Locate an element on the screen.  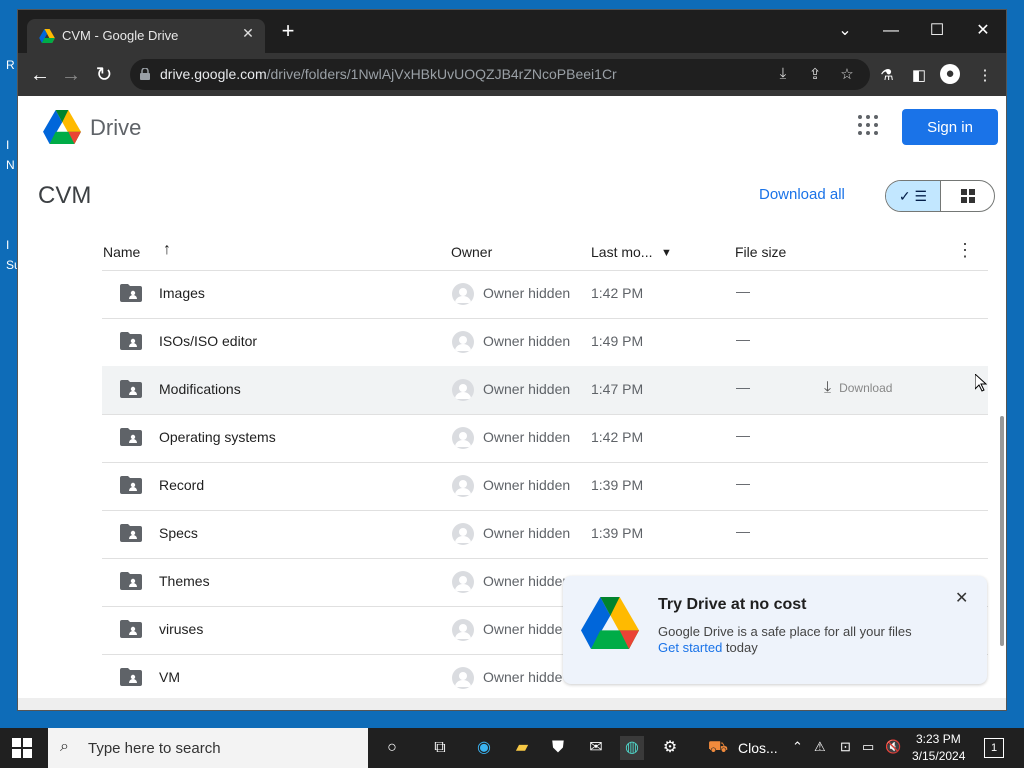
horizontal-scrollbar is located at coordinates (512, 704).